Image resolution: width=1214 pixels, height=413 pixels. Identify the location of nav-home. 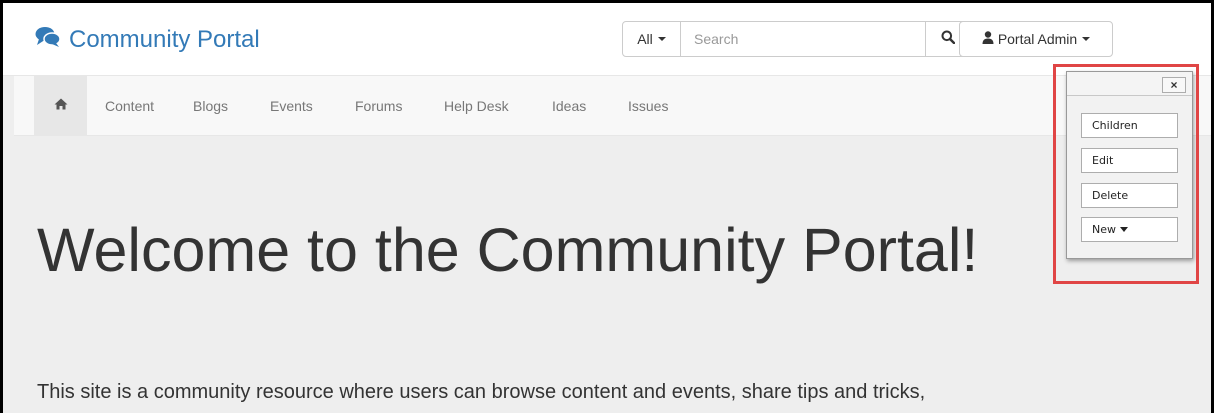
(60, 105).